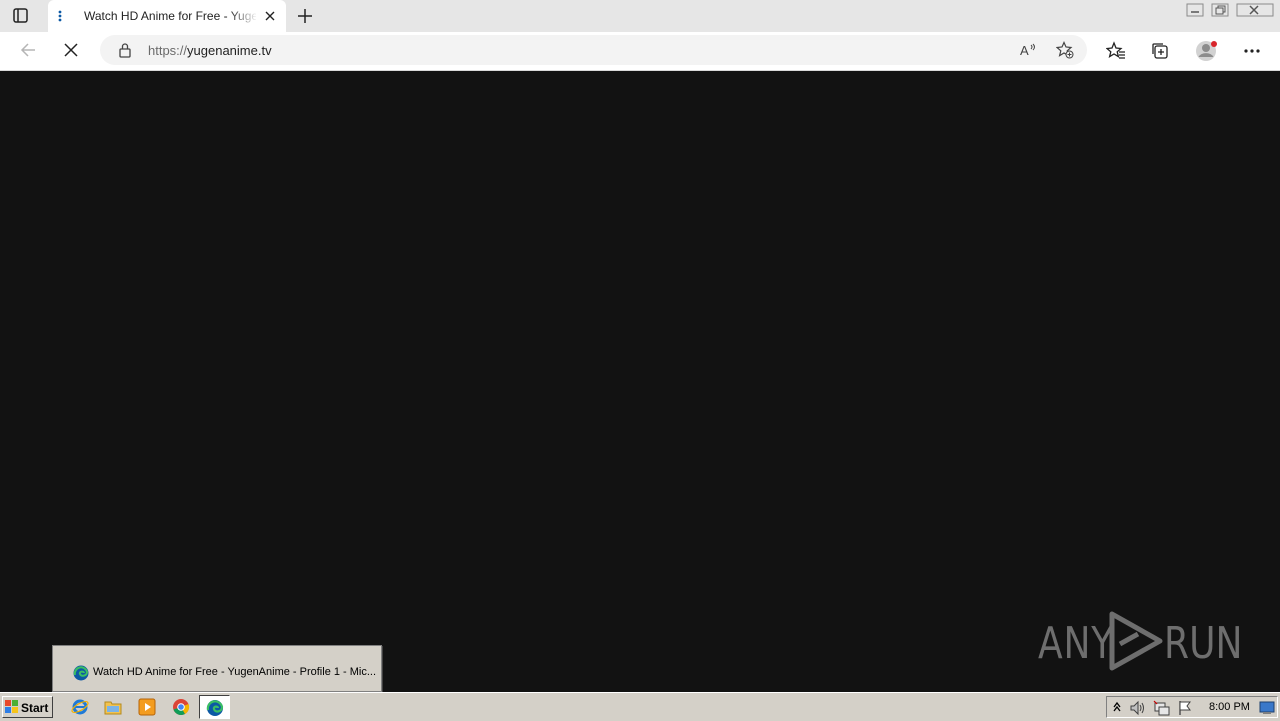  Describe the element at coordinates (1162, 708) in the screenshot. I see `network-icon` at that location.